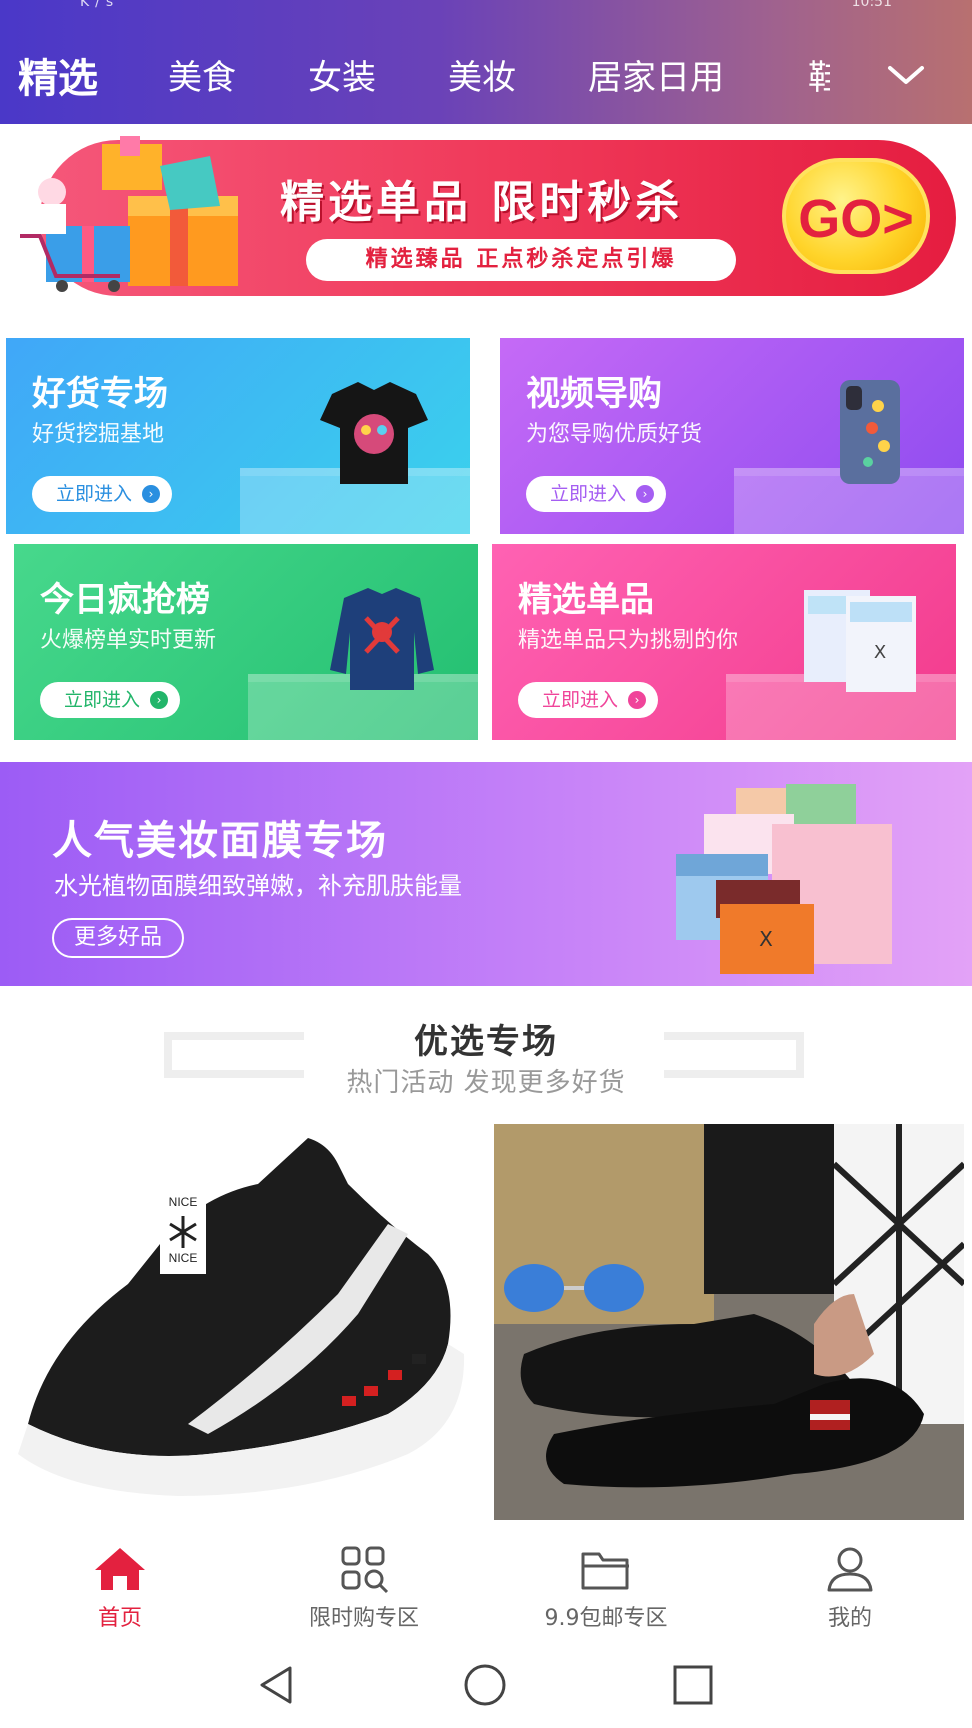 The height and width of the screenshot is (1728, 972). What do you see at coordinates (693, 1685) in the screenshot?
I see `recents-icon` at bounding box center [693, 1685].